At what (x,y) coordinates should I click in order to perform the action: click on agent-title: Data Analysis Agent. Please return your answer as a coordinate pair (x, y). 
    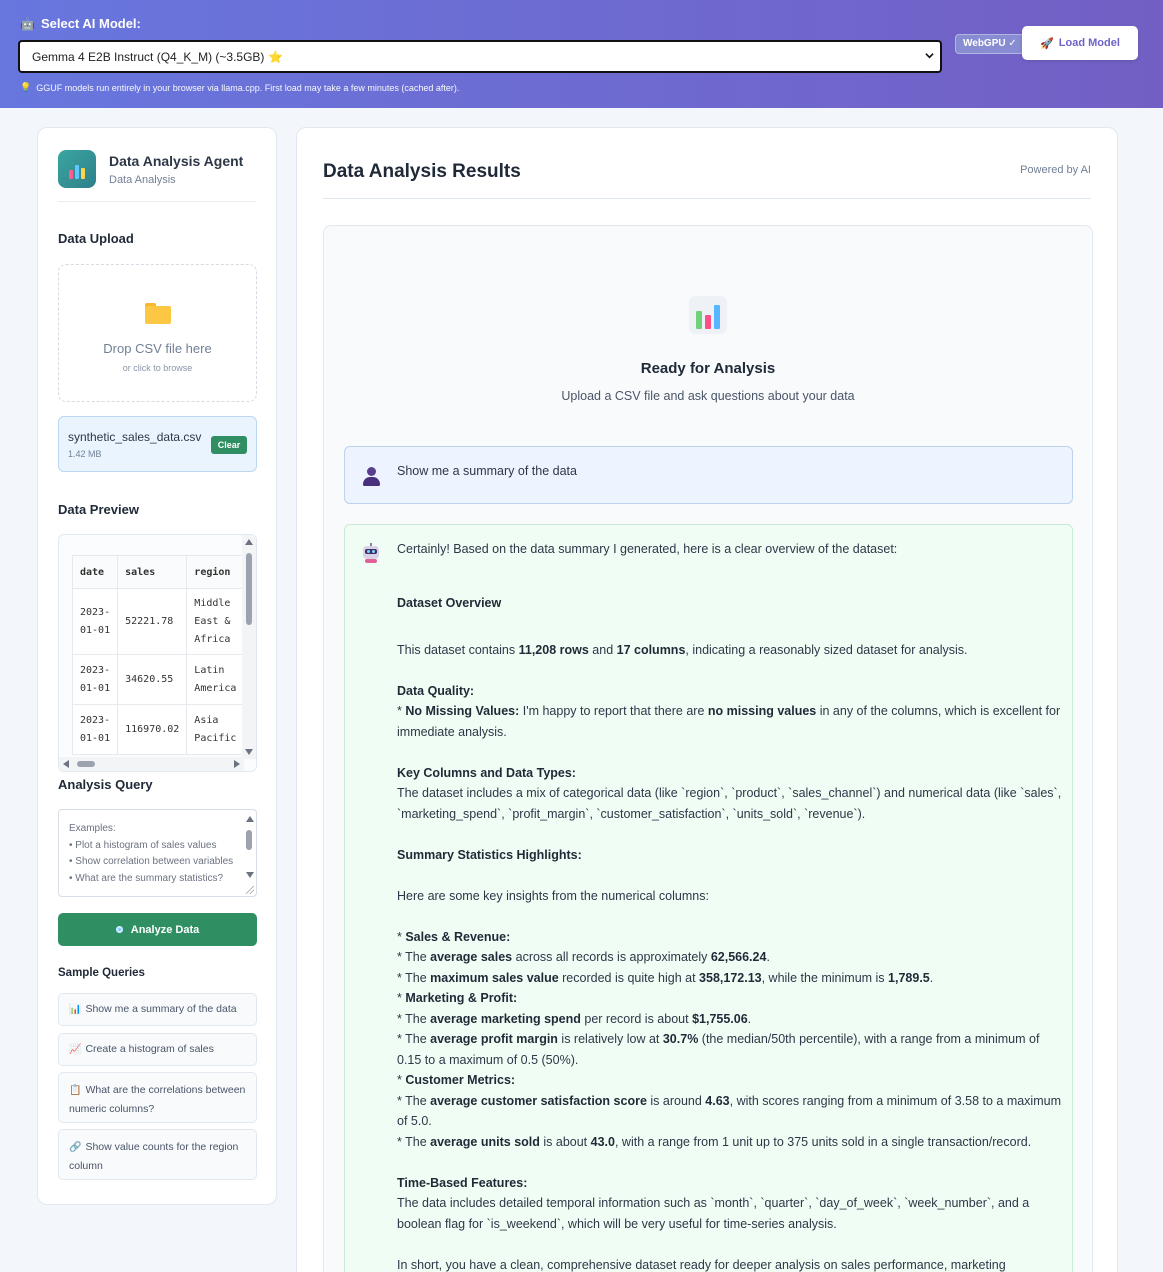
    Looking at the image, I should click on (176, 161).